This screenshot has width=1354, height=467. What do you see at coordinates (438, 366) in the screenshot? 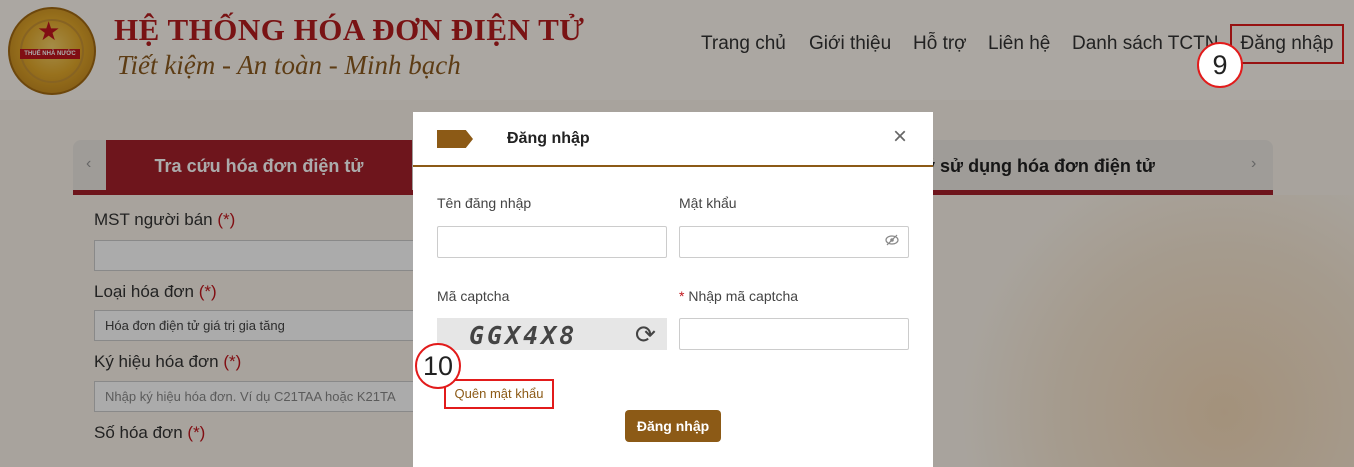
I see `callout-10: 10` at bounding box center [438, 366].